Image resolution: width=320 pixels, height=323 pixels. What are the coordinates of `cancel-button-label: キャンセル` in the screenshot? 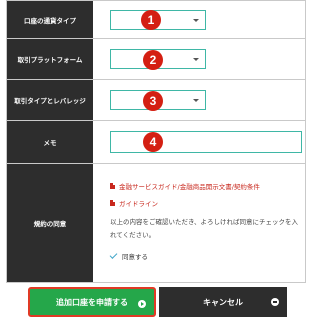 It's located at (223, 302).